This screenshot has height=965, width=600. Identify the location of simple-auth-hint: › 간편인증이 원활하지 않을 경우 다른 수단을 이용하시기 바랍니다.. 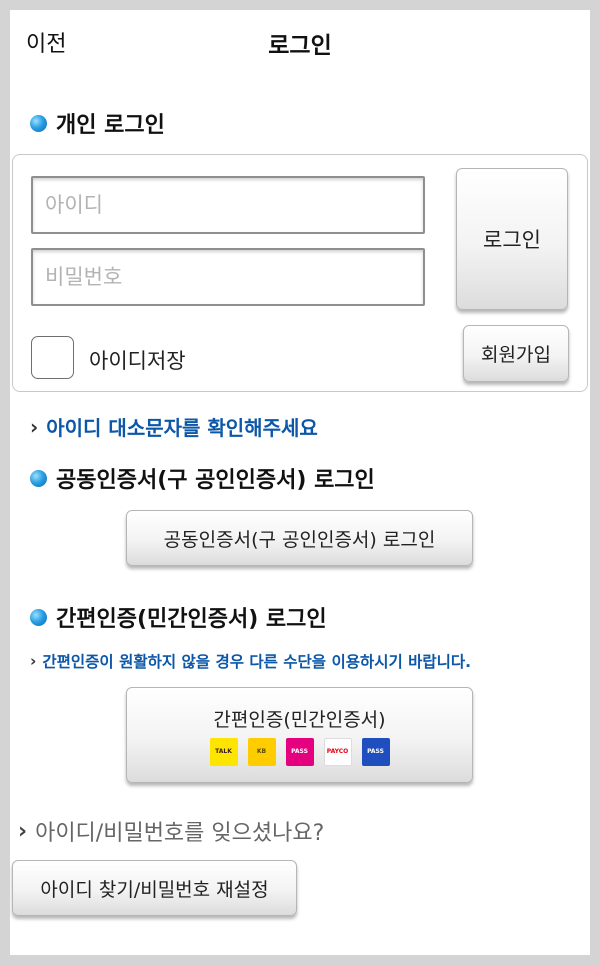
(250, 661).